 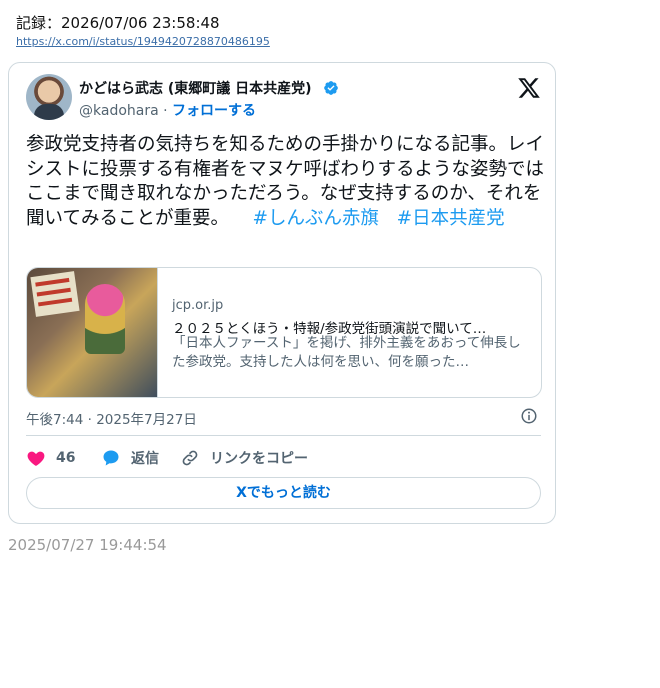 I want to click on hashtag-jcp: #日本共産党, so click(x=451, y=218).